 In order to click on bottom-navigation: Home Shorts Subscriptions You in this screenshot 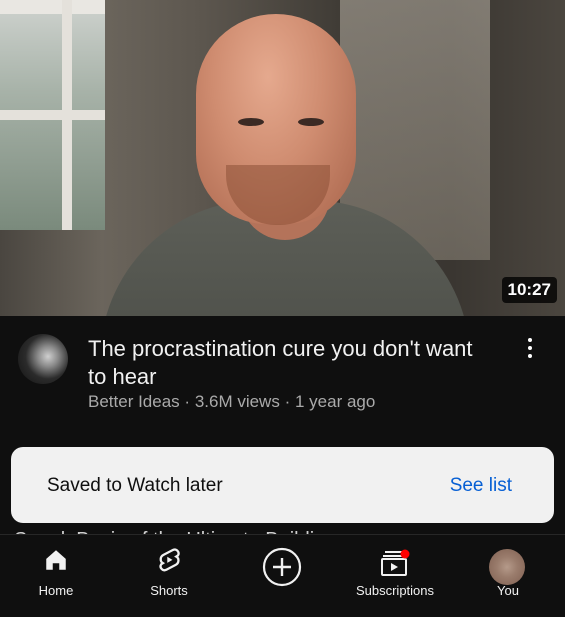, I will do `click(282, 575)`.